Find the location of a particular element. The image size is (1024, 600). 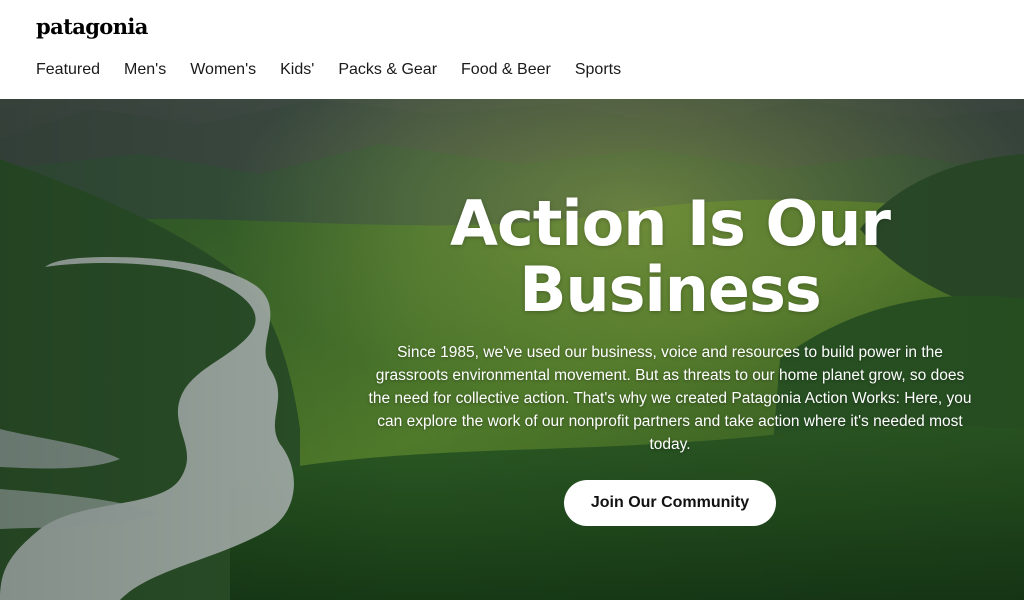

nav-item-kids: Kids' is located at coordinates (297, 70).